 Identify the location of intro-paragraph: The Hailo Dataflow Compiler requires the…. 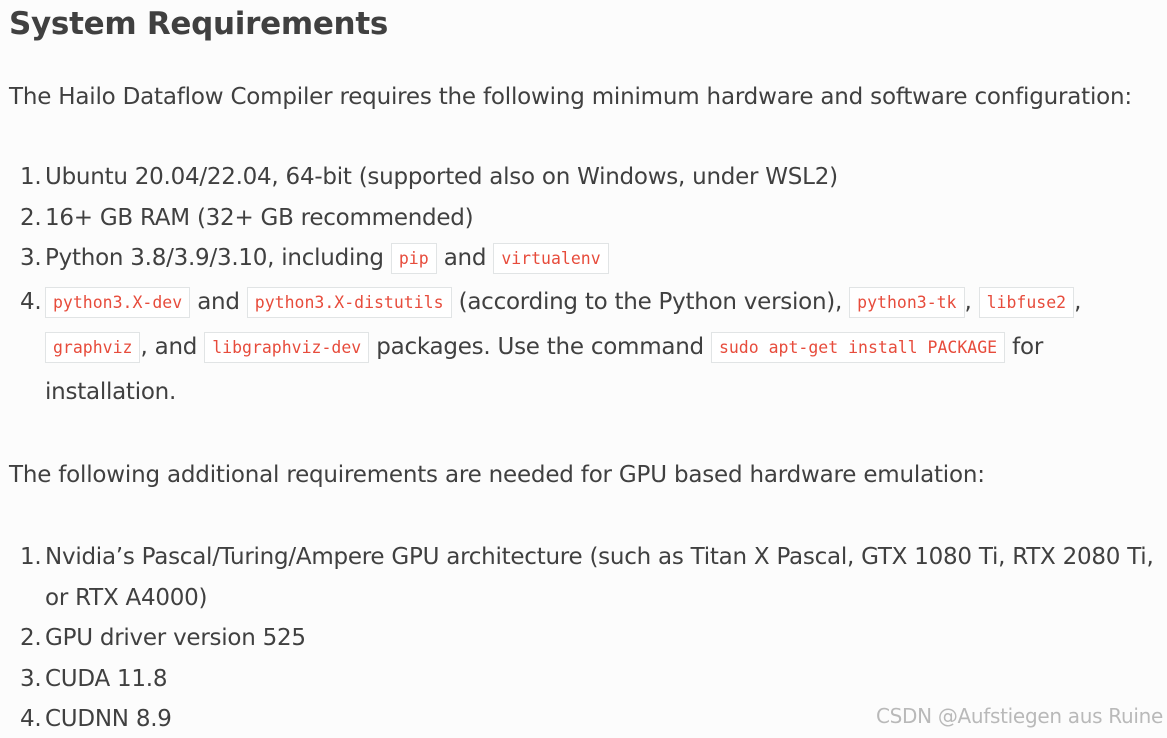
(570, 97).